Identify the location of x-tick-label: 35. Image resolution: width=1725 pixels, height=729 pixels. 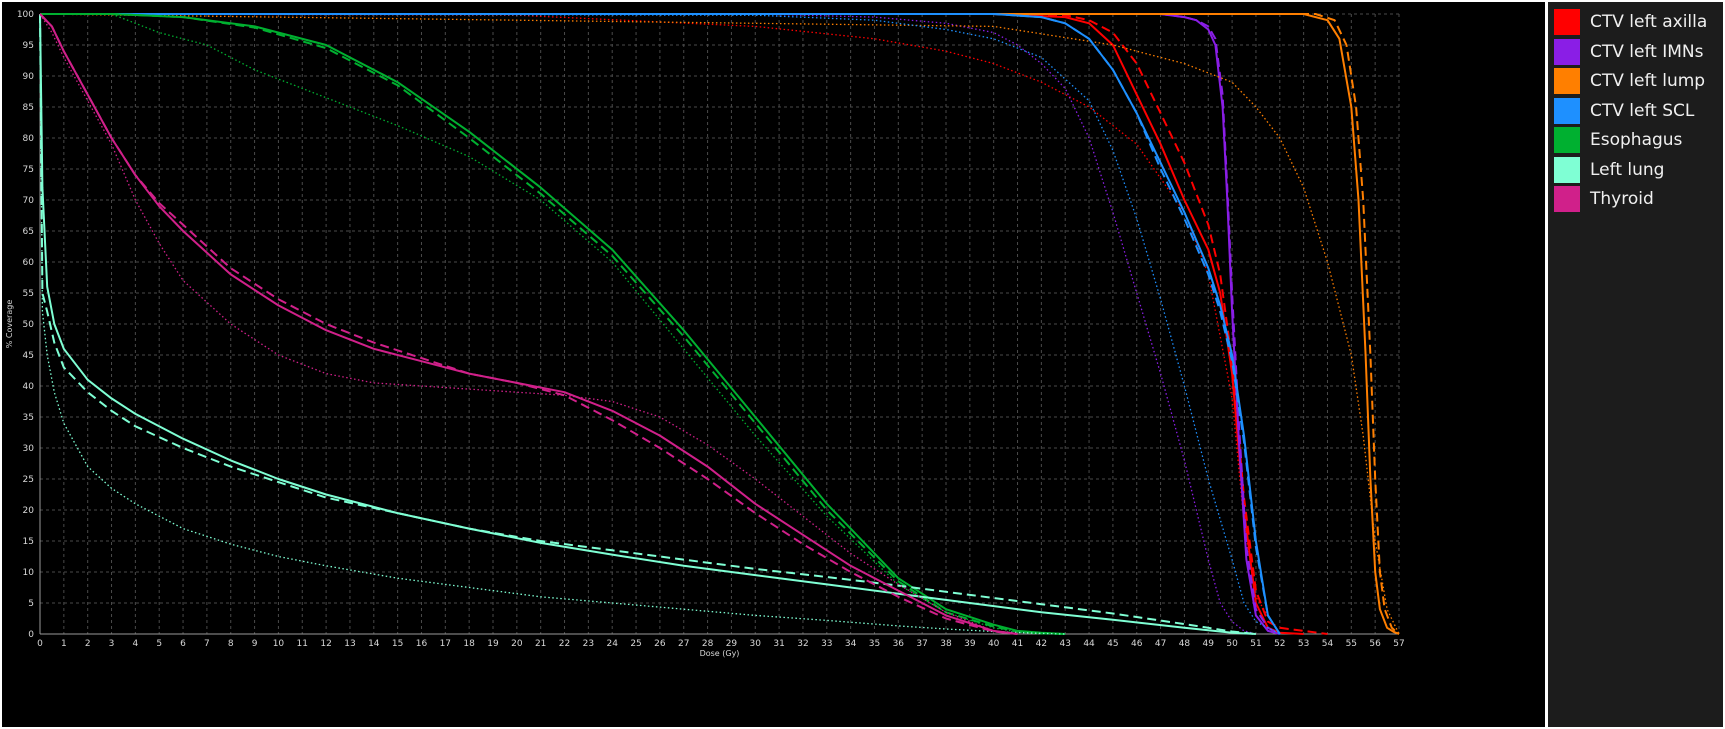
(874, 644).